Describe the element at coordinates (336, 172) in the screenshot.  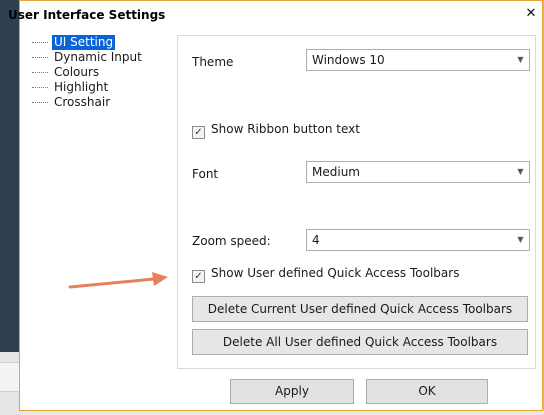
I see `font-select-value: Medium` at that location.